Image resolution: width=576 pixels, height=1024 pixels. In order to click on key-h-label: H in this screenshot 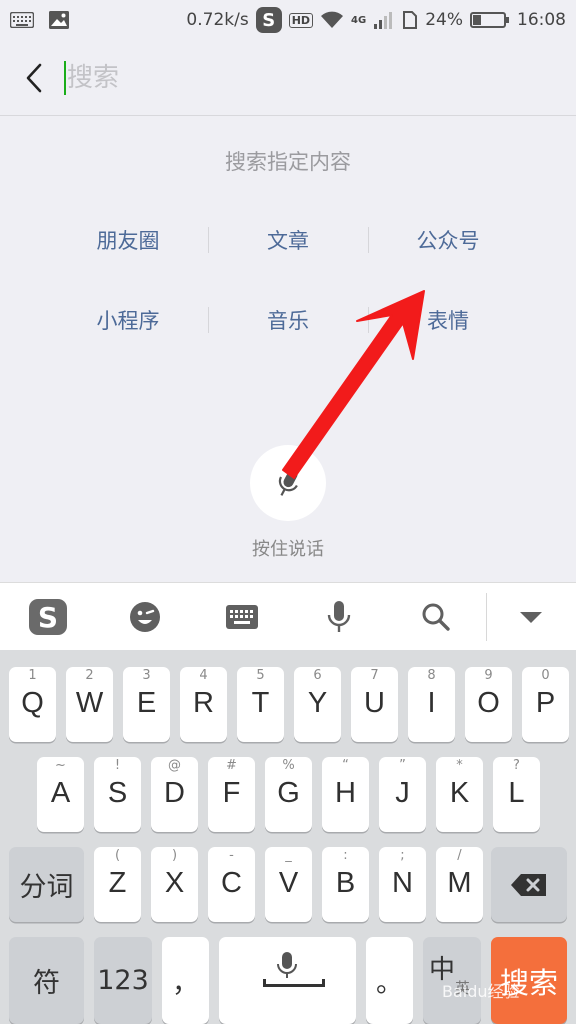, I will do `click(345, 793)`.